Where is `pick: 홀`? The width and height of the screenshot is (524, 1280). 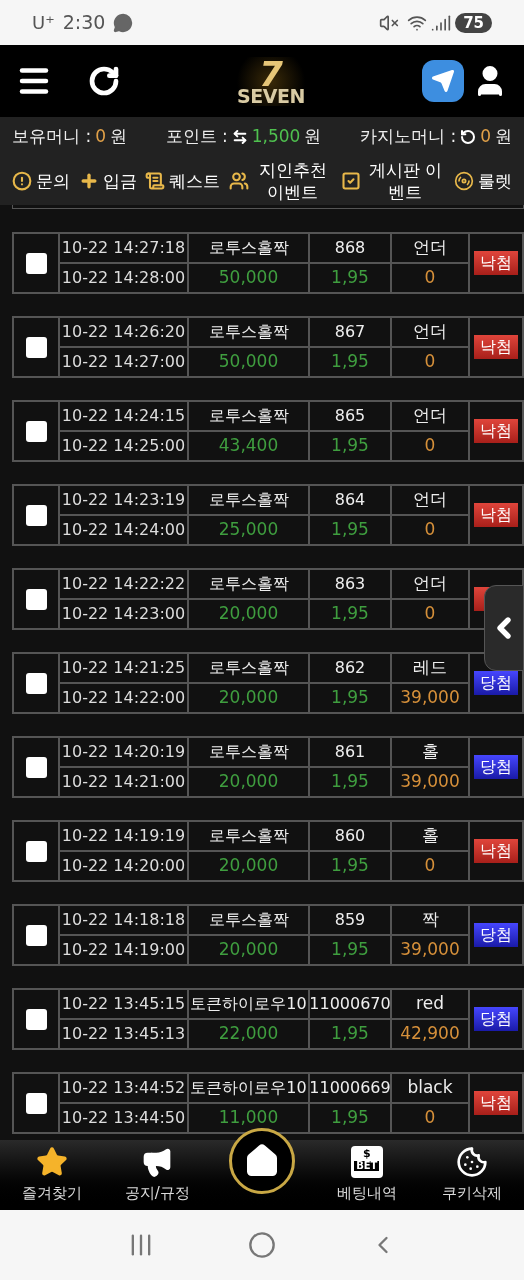
pick: 홀 is located at coordinates (430, 836).